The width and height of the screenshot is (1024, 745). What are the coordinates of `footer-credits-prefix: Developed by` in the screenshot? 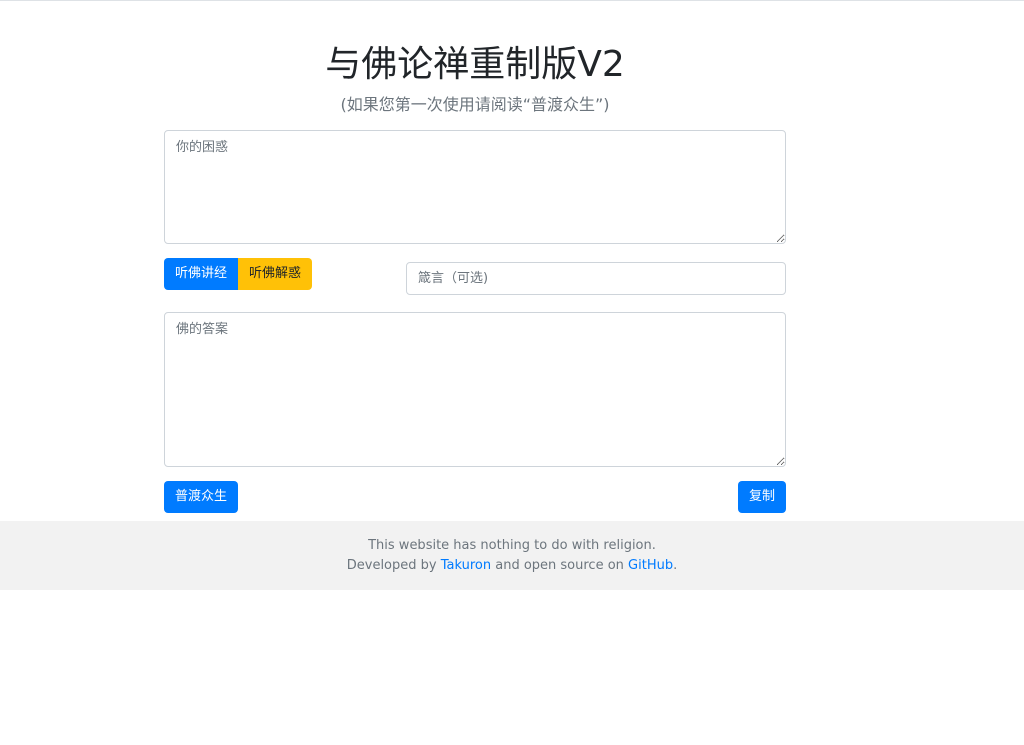 It's located at (393, 565).